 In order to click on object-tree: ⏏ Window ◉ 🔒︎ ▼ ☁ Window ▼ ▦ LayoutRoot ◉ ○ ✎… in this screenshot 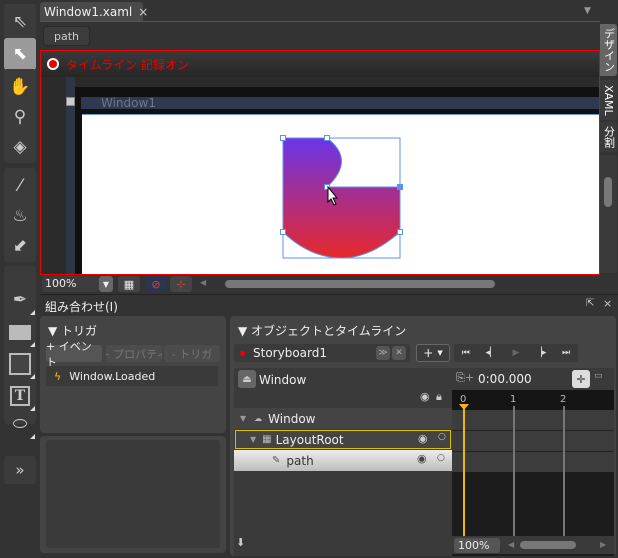, I will do `click(343, 462)`.